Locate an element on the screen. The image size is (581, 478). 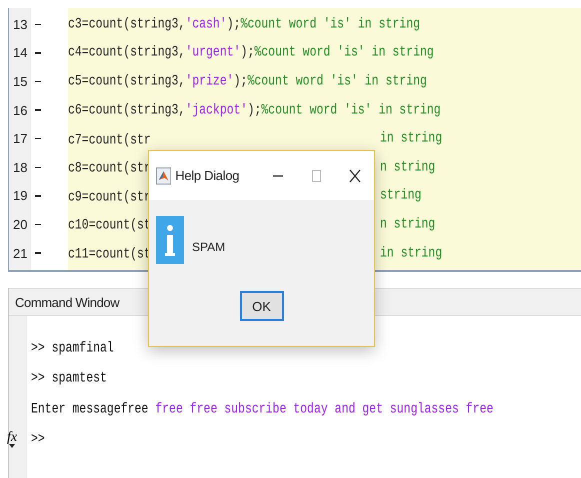
code-text: c9=count(str is located at coordinates (109, 197).